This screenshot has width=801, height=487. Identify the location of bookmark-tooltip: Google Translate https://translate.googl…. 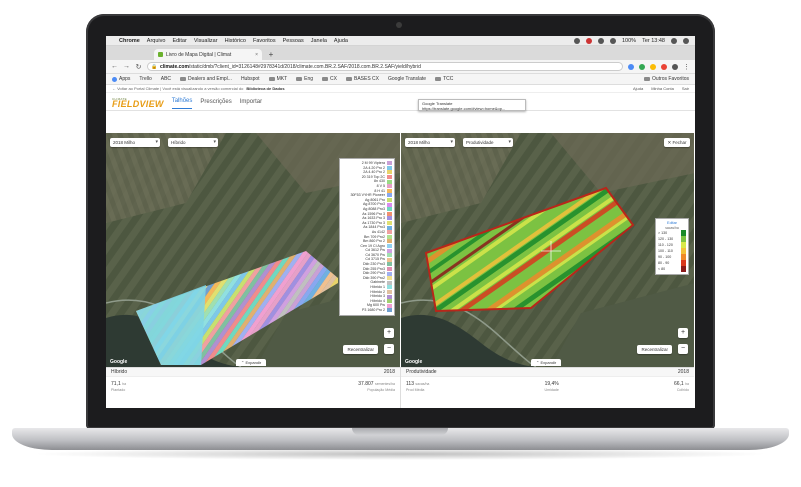
(472, 105).